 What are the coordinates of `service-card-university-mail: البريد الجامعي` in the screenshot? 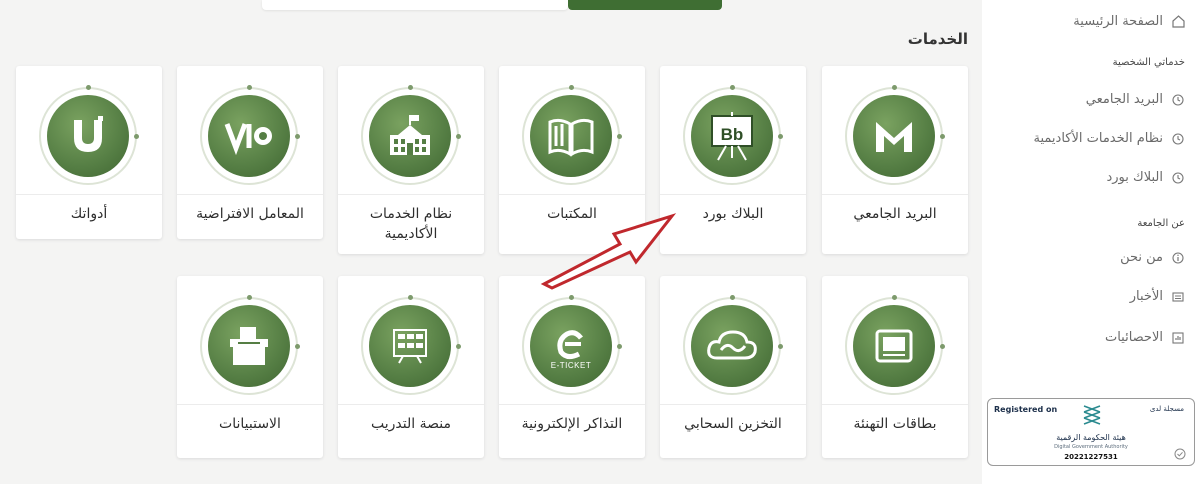 It's located at (895, 160).